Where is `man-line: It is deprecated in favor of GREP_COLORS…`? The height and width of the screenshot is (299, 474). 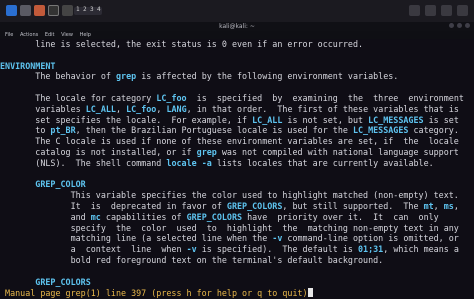
man-line: It is deprecated in favor of GREP_COLORS… is located at coordinates (229, 206).